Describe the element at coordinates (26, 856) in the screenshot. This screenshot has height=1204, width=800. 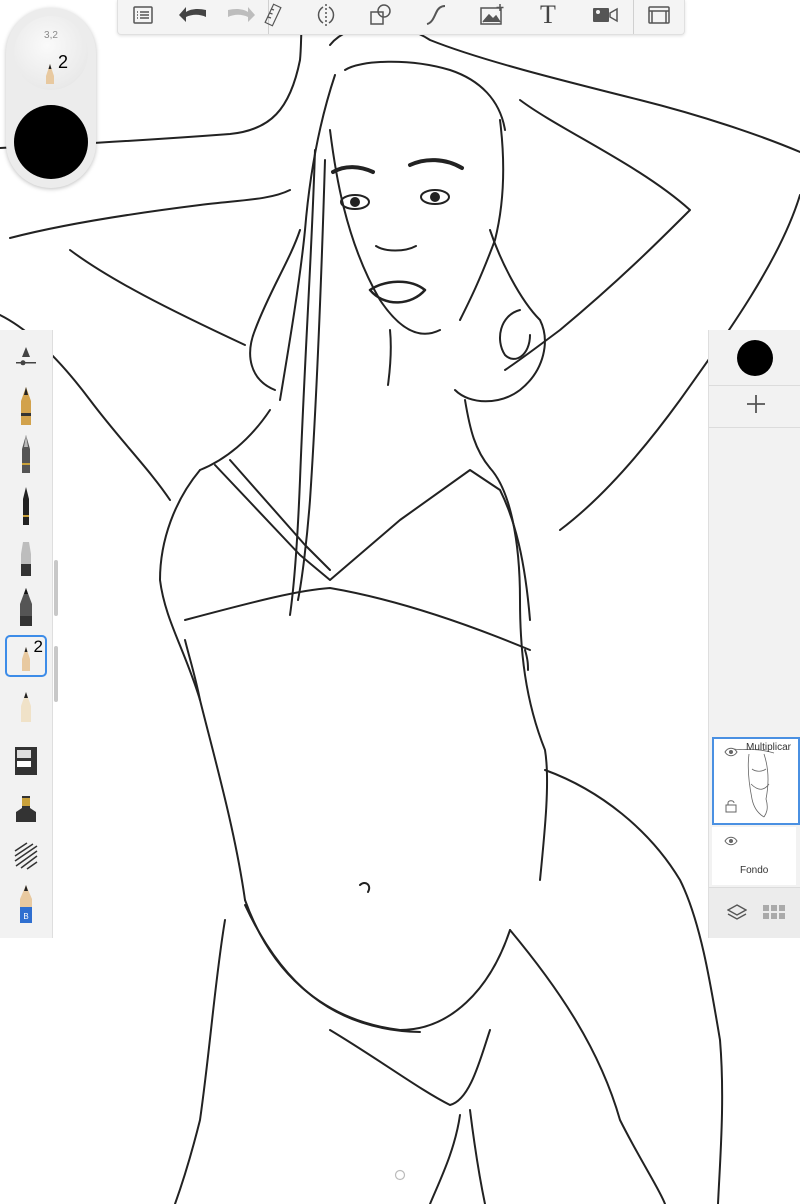
I see `hatching-brush-icon` at that location.